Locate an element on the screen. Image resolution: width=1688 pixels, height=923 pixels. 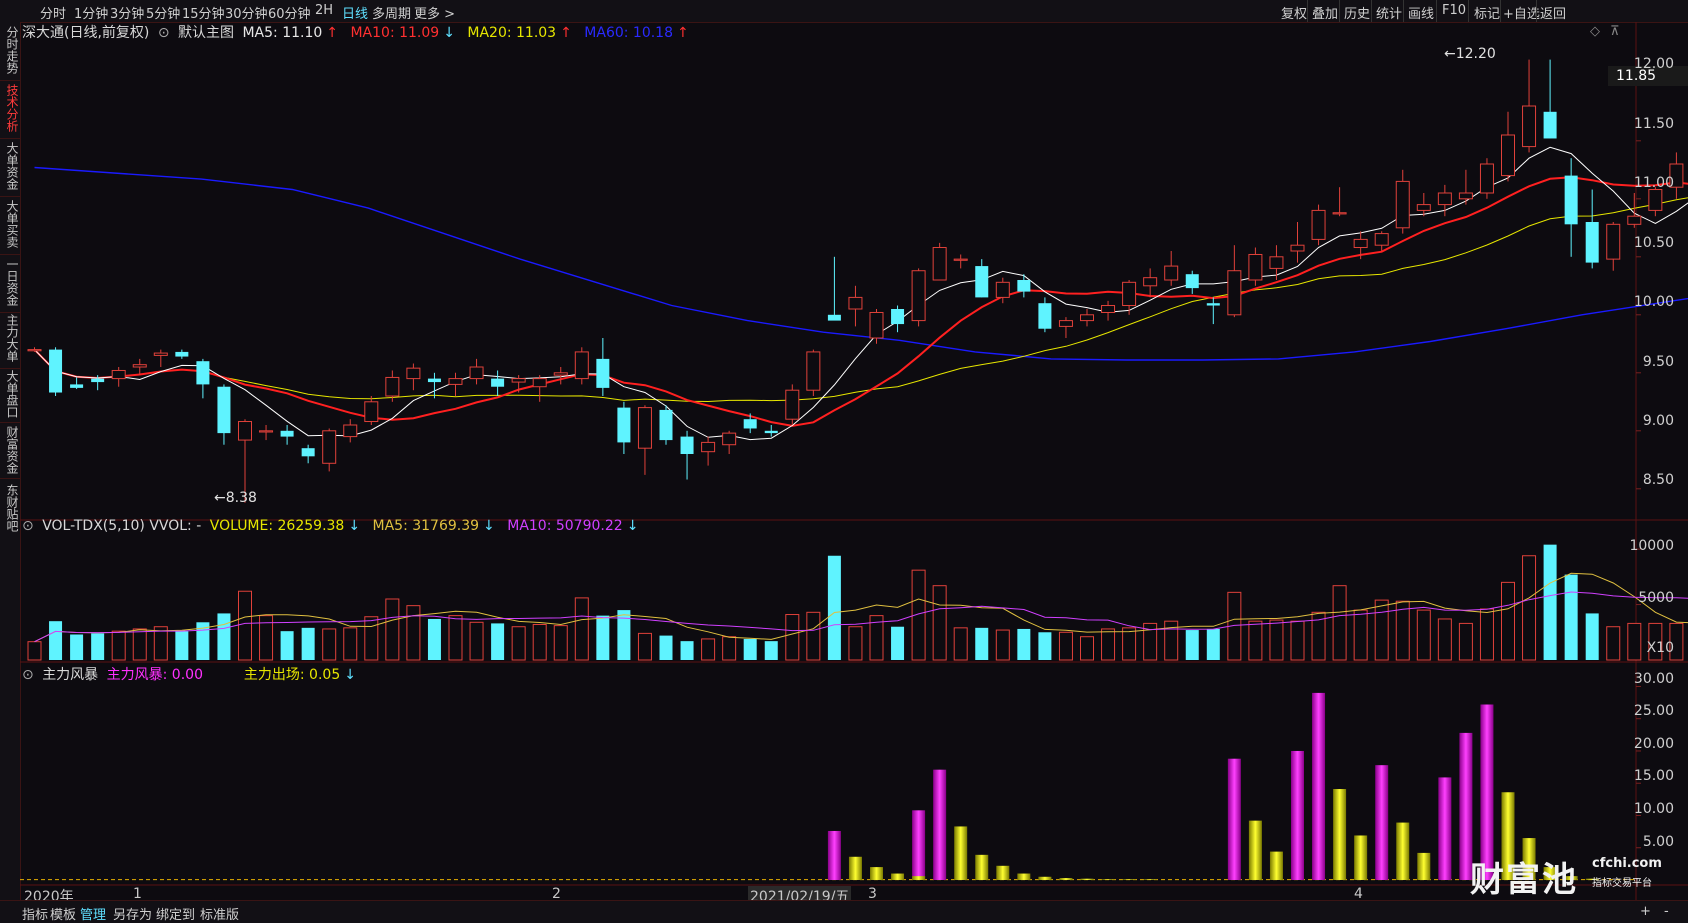
stock-name: 深大通(日线,前复权) is located at coordinates (85, 33).